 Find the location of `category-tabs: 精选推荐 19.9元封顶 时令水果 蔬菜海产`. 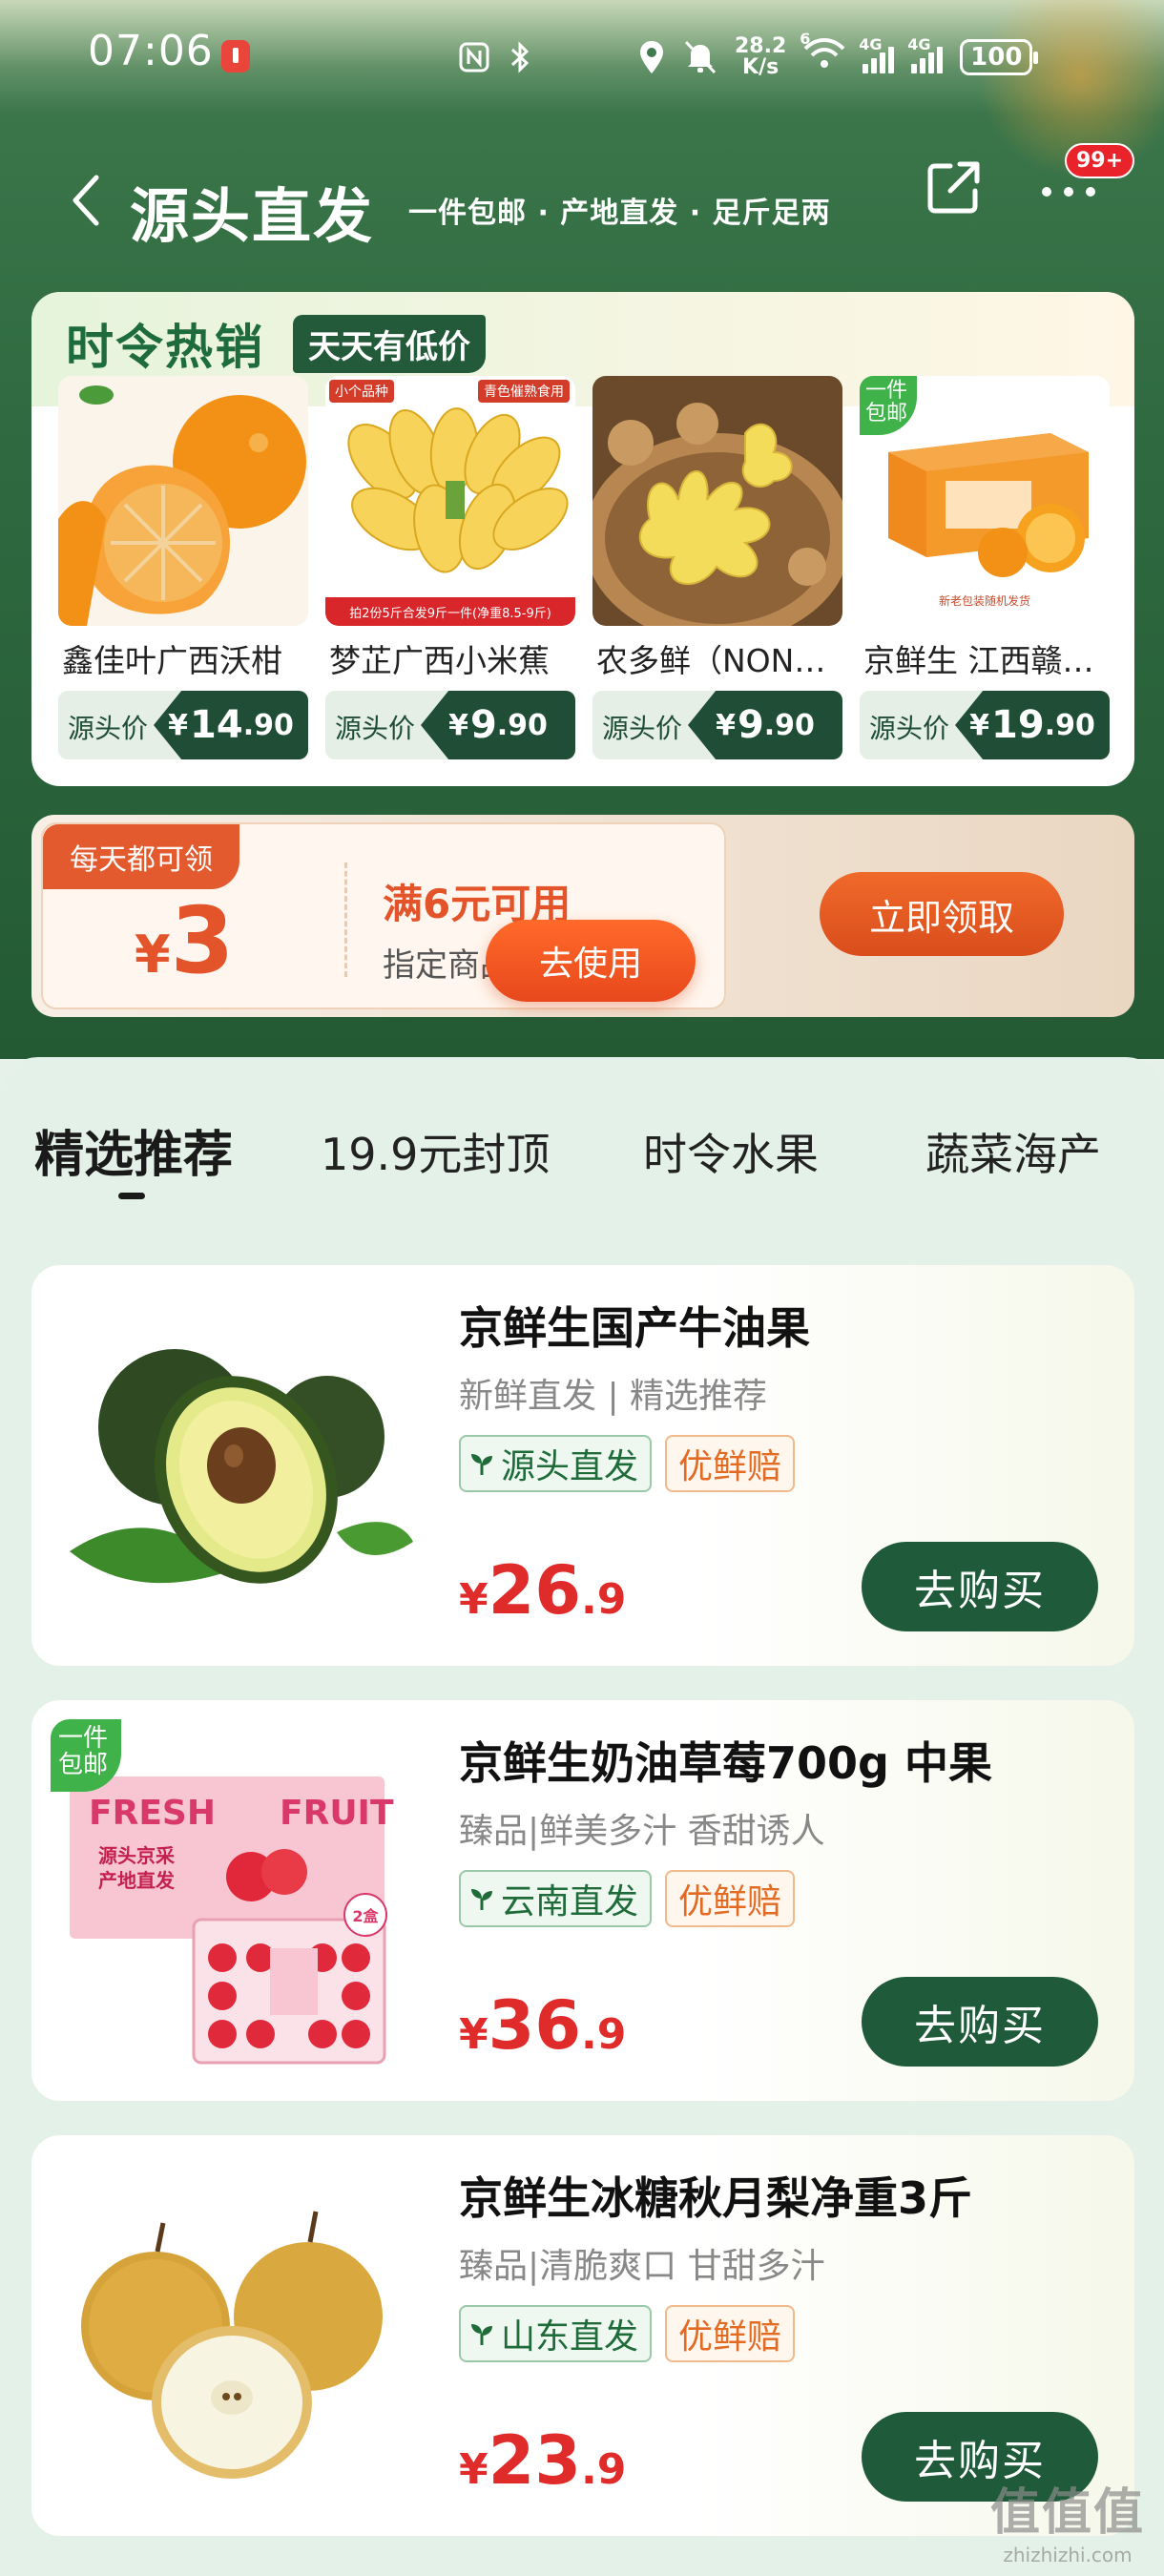

category-tabs: 精选推荐 19.9元封顶 时令水果 蔬菜海产 is located at coordinates (582, 1162).